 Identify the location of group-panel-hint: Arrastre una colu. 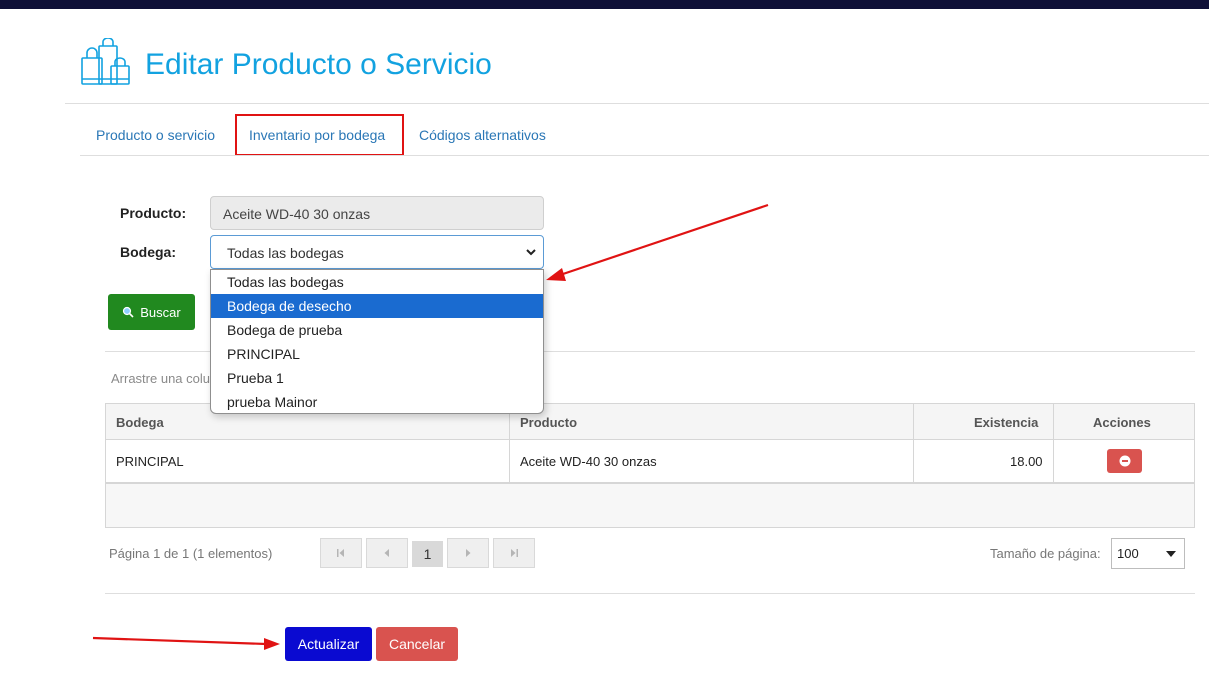
(160, 378).